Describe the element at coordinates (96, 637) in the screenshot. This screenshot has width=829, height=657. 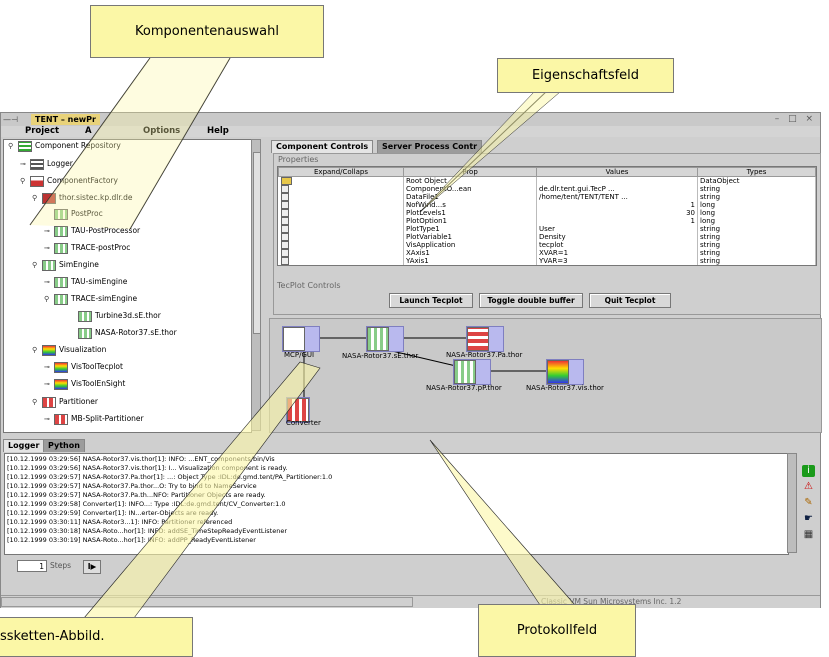
I see `callout-process-chain: ssketten-Abbild.` at that location.